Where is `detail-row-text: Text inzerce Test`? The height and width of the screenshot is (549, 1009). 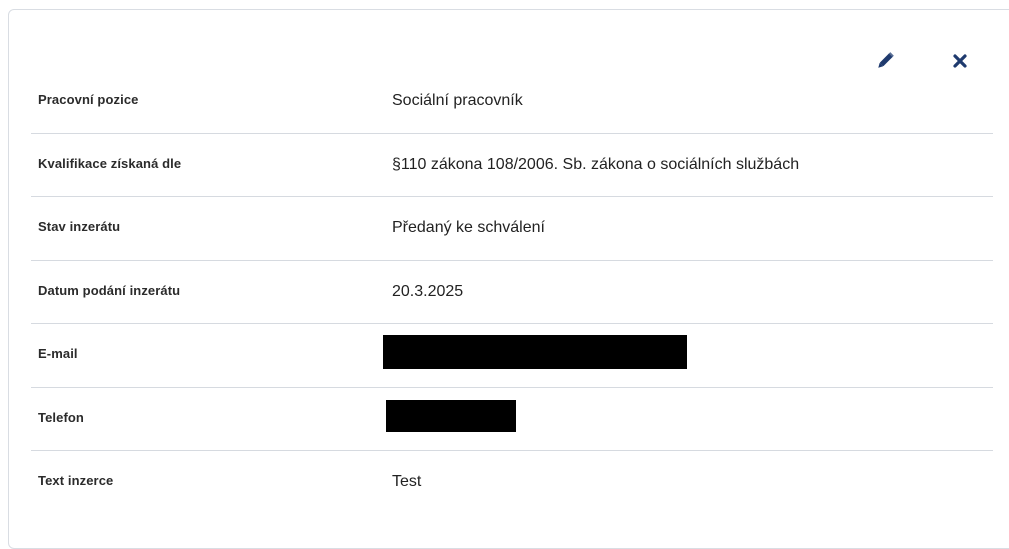
detail-row-text: Text inzerce Test is located at coordinates (512, 483).